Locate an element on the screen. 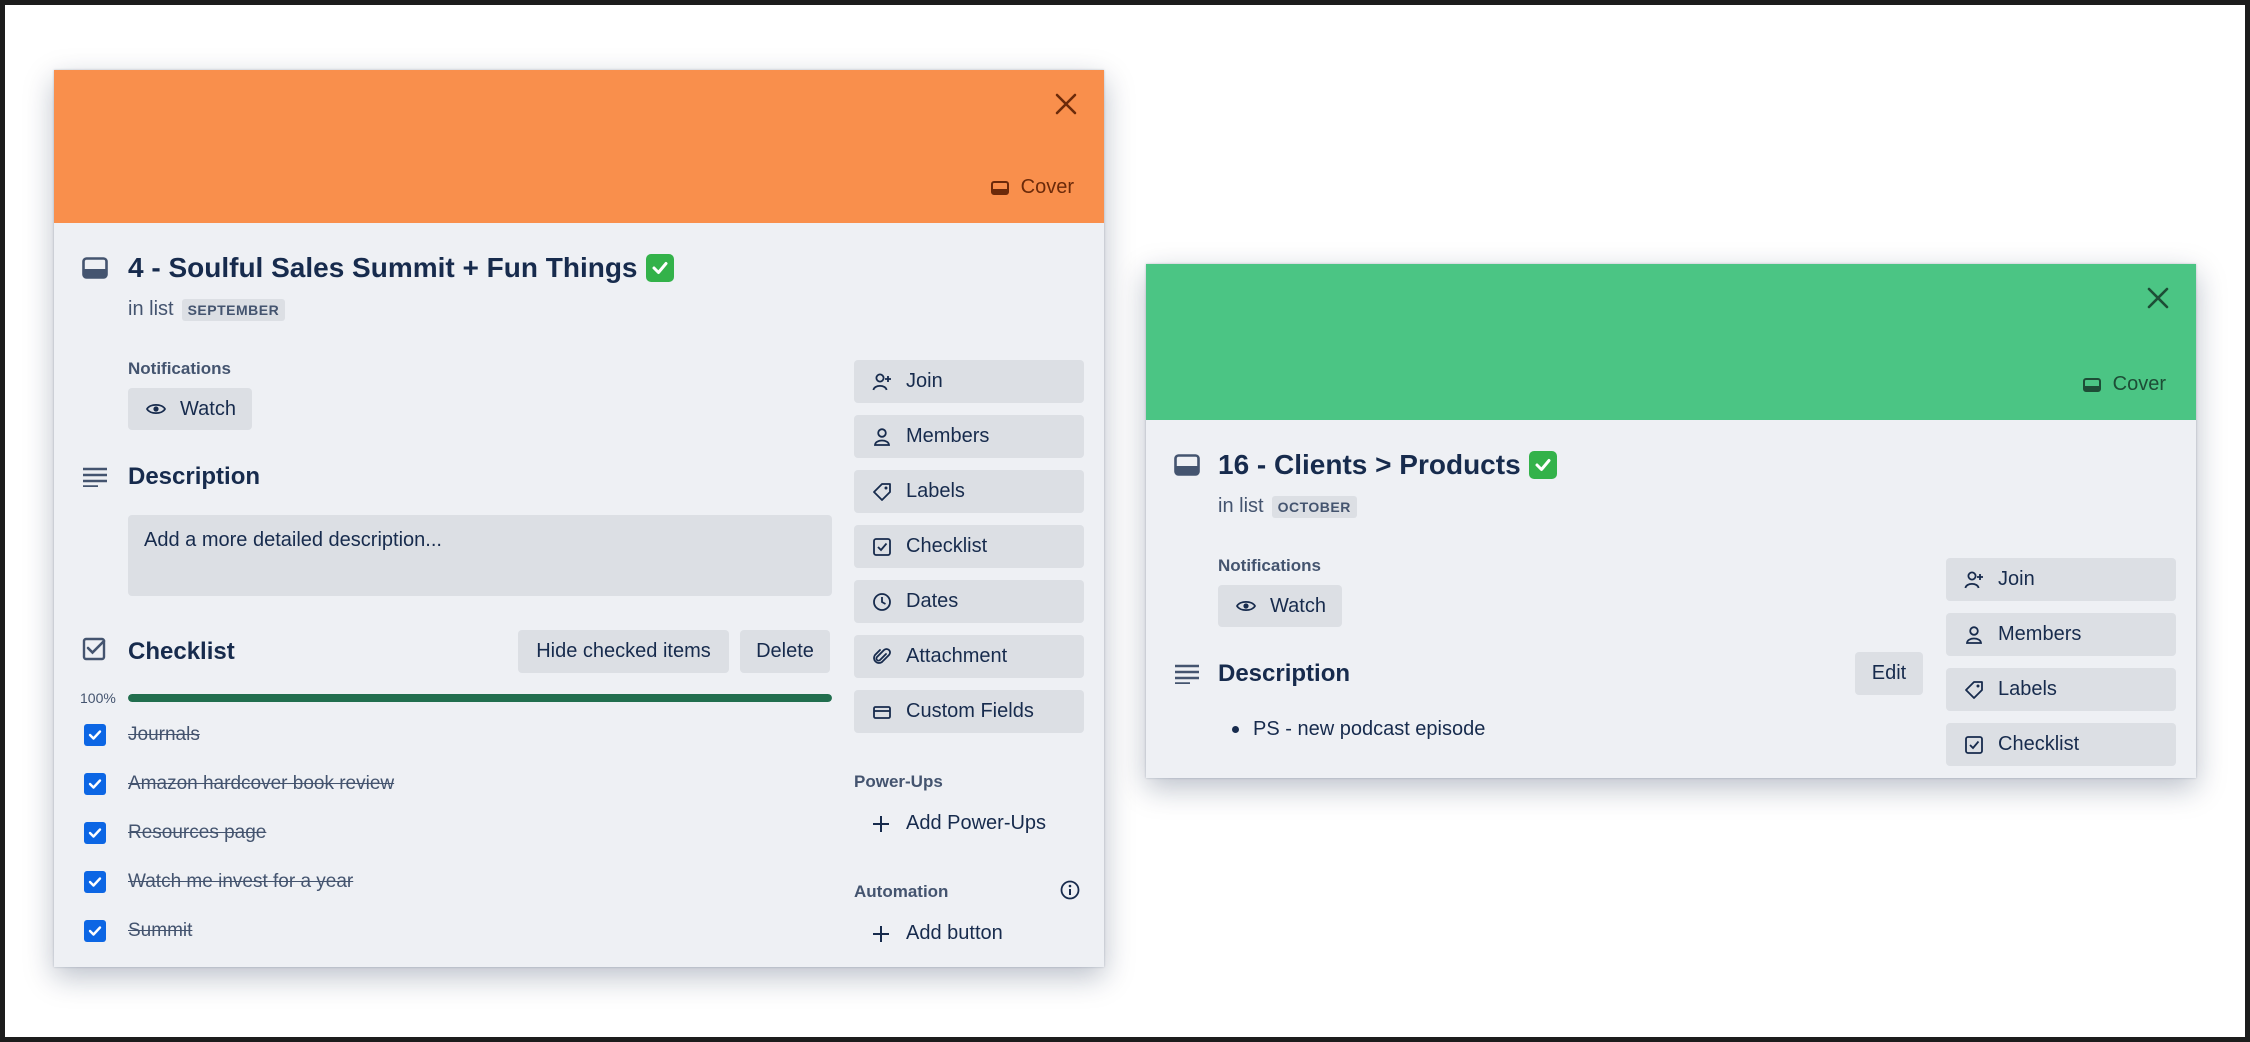  in-list-line: in list OCTOBER is located at coordinates (1287, 506).